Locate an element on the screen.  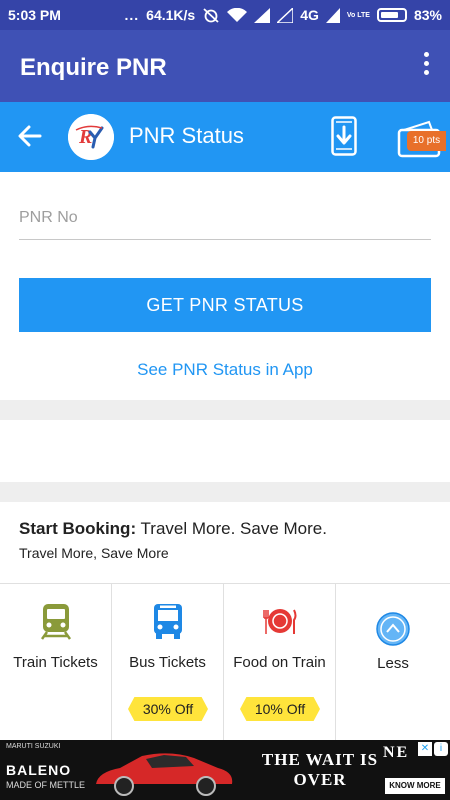
tile-label: Food on Train is located at coordinates (279, 662).